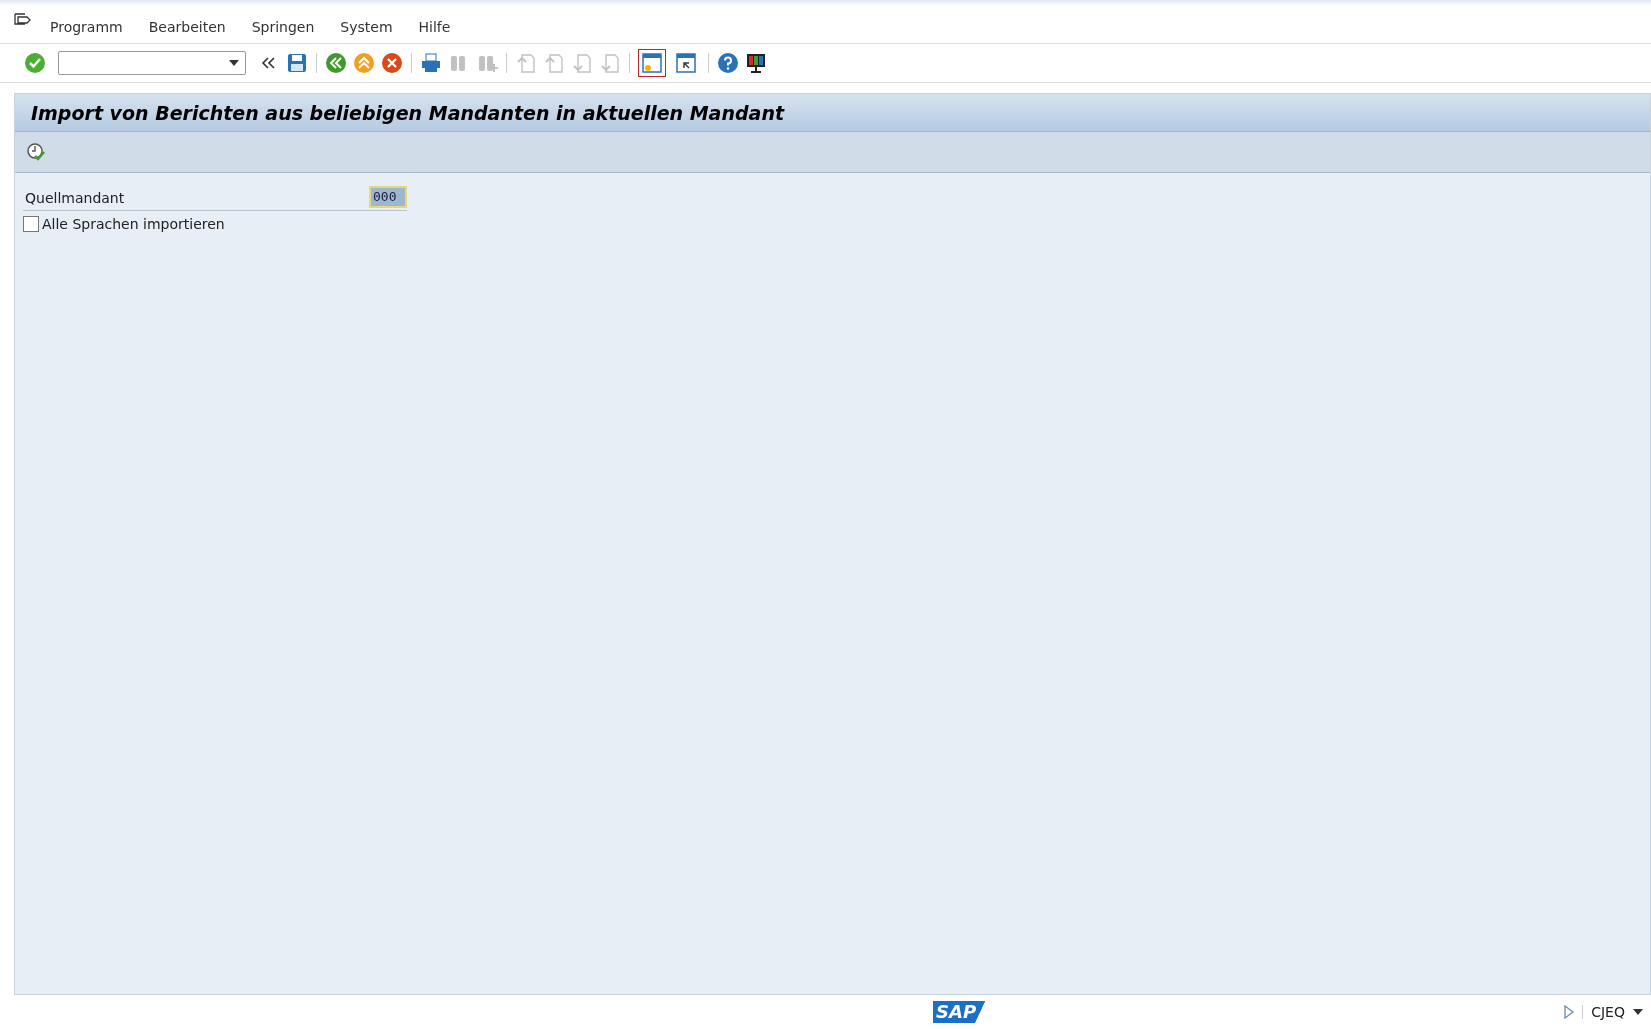  Describe the element at coordinates (652, 63) in the screenshot. I see `new-window-icon` at that location.